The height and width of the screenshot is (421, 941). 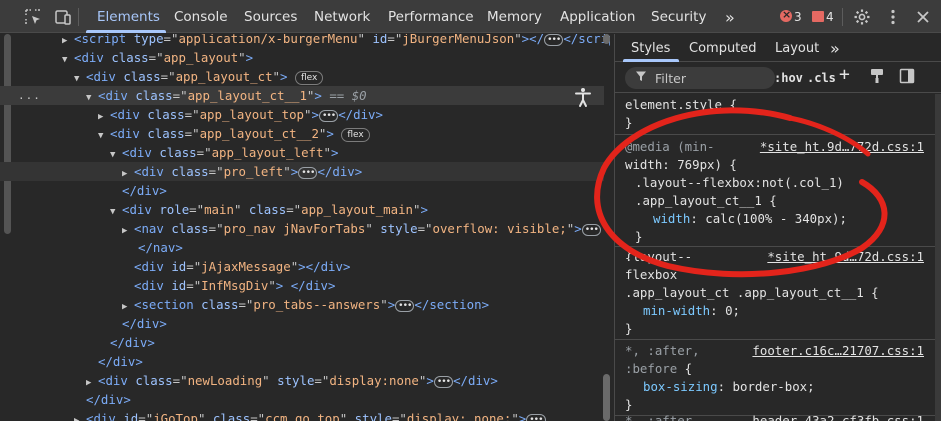 What do you see at coordinates (923, 17) in the screenshot?
I see `close-devtools-icon` at bounding box center [923, 17].